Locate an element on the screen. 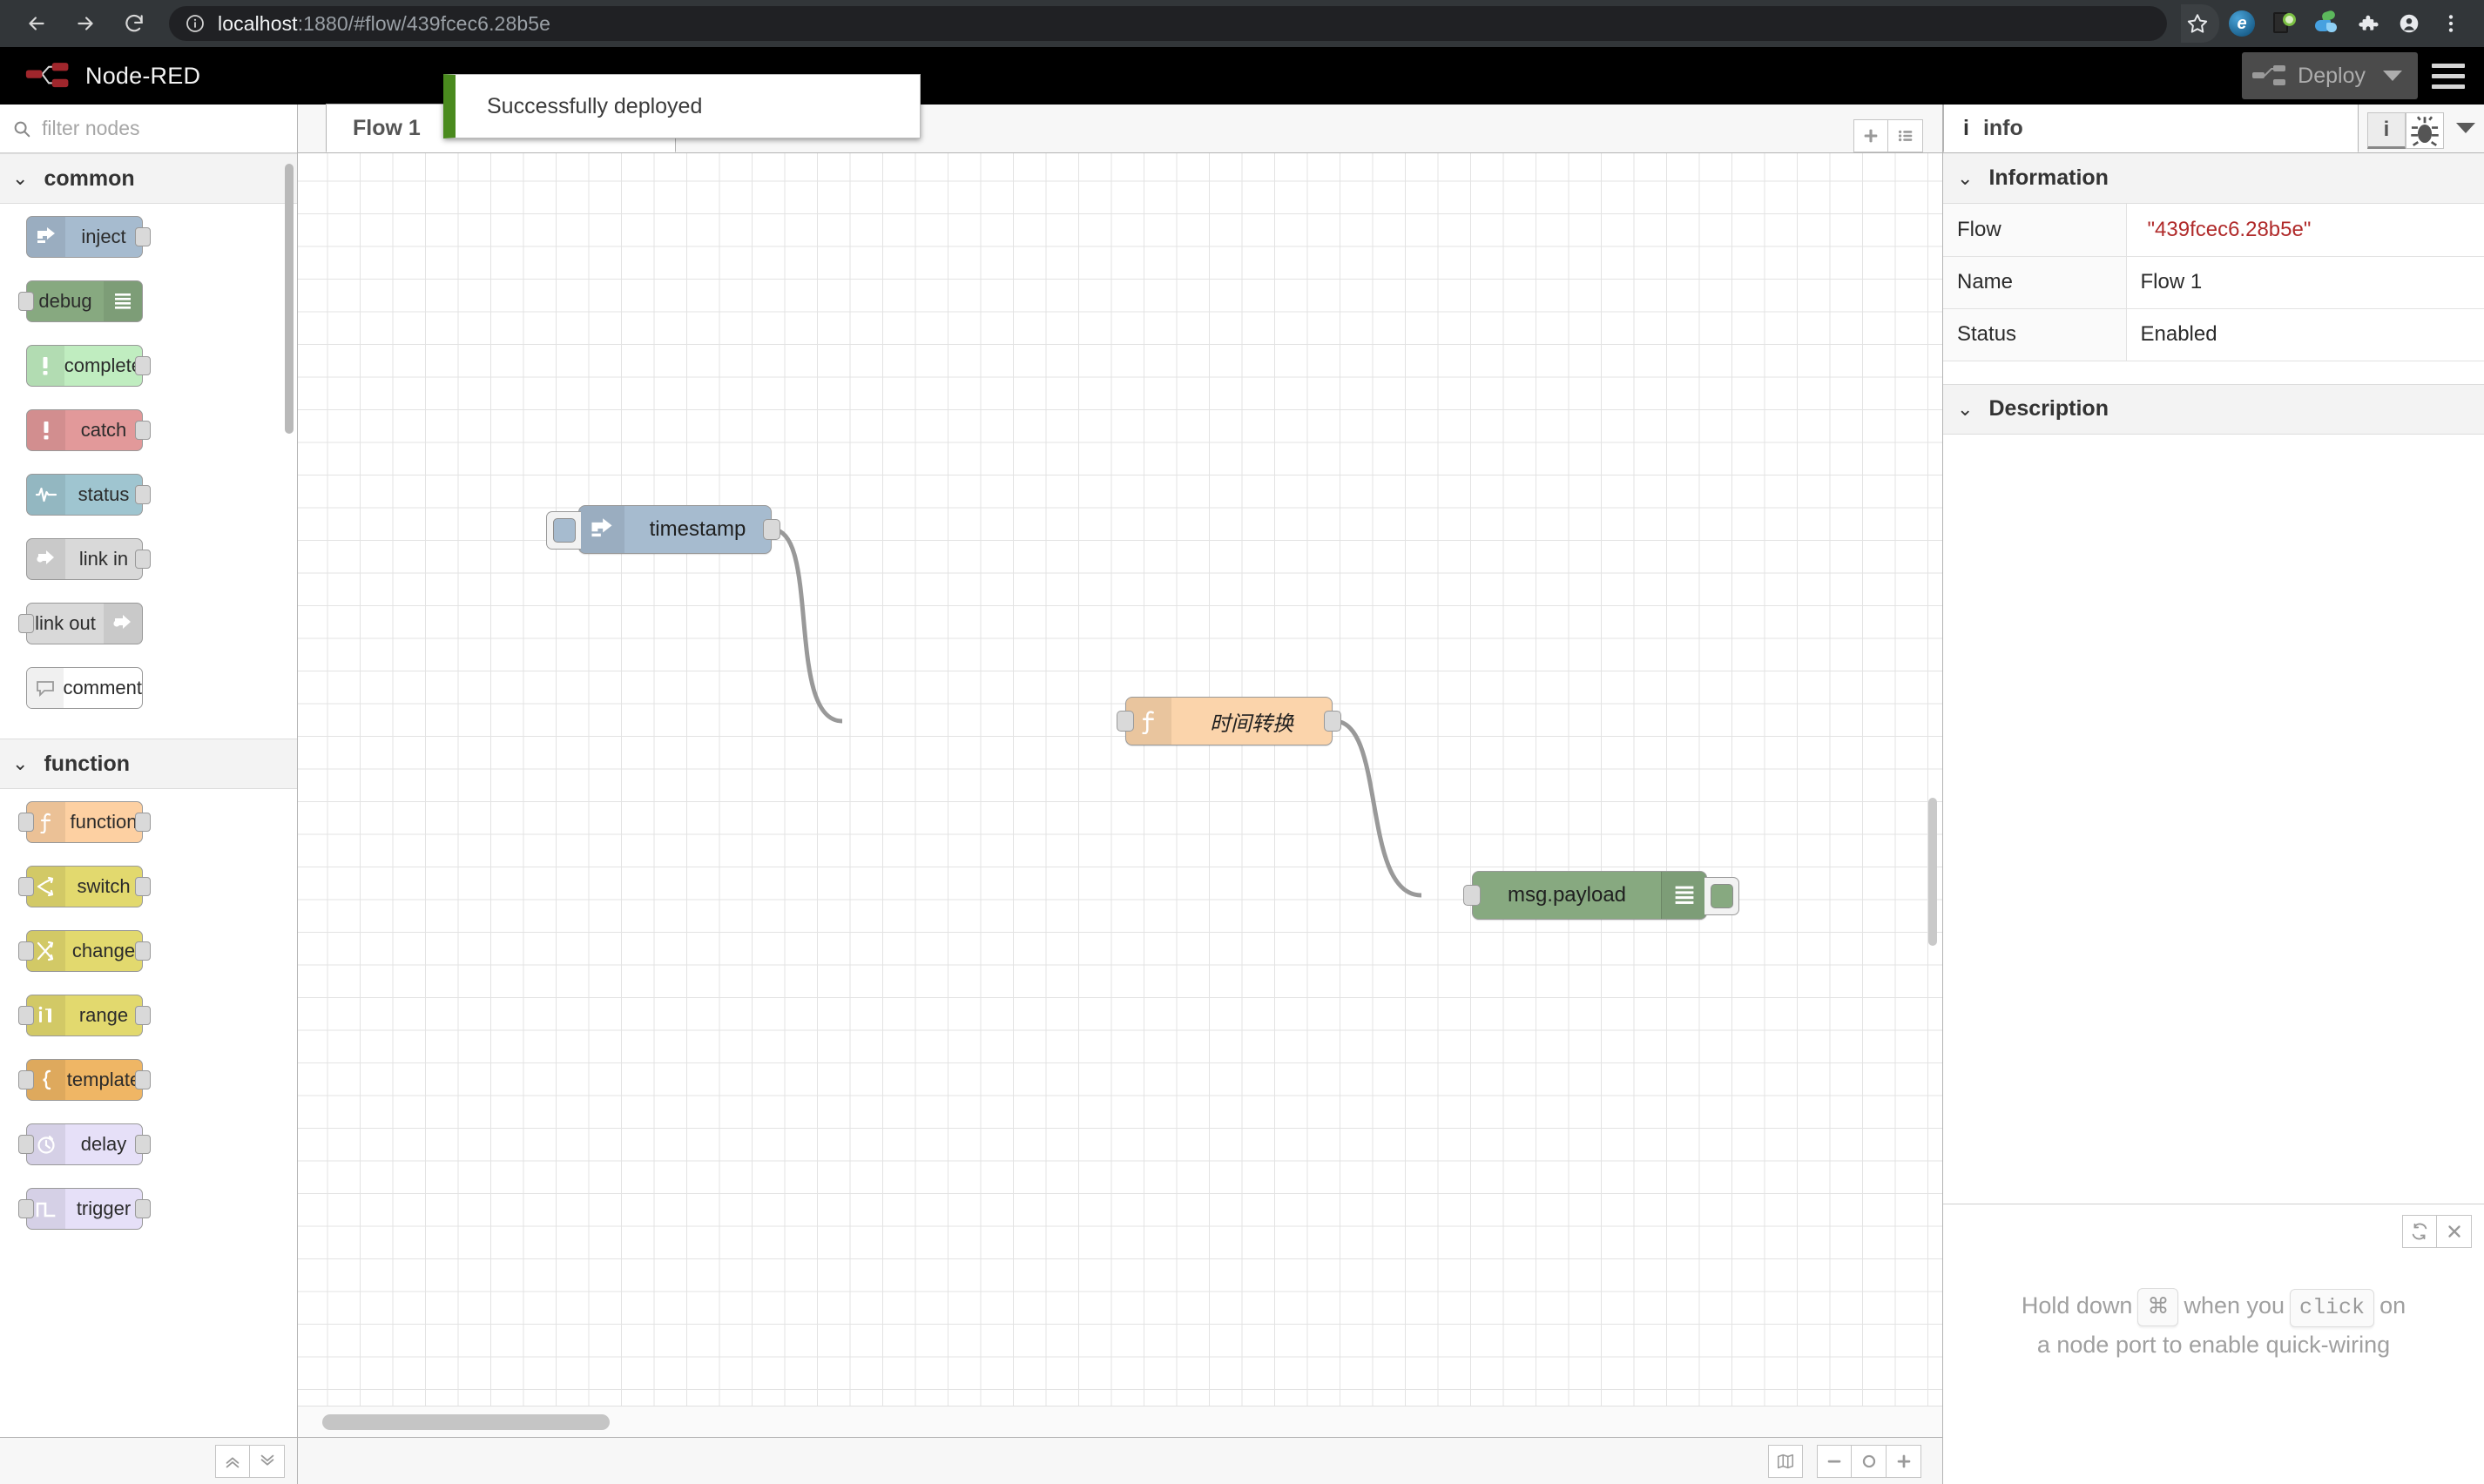 The width and height of the screenshot is (2484, 1484). extension-magnifier-button is located at coordinates (2284, 23).